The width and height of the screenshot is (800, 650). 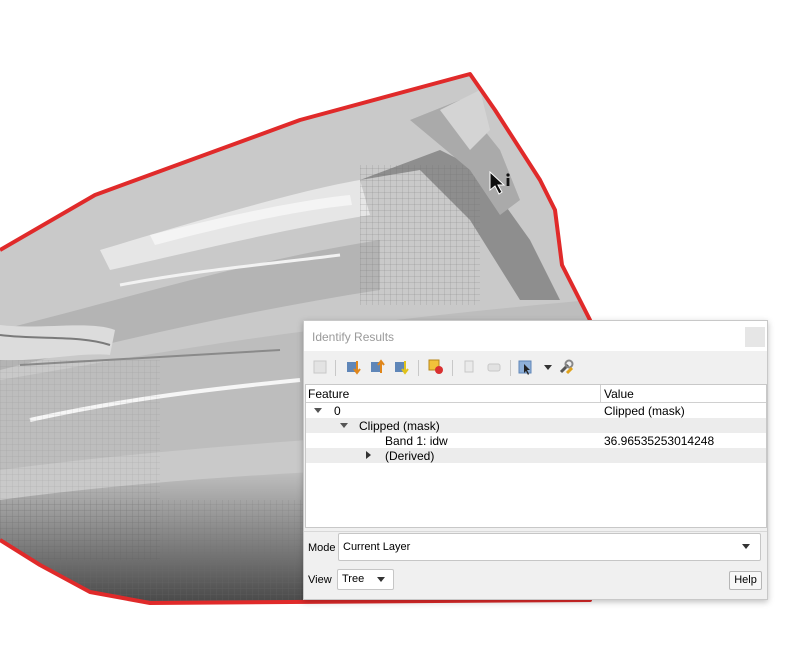 What do you see at coordinates (353, 337) in the screenshot?
I see `dialog-title: Identify Results` at bounding box center [353, 337].